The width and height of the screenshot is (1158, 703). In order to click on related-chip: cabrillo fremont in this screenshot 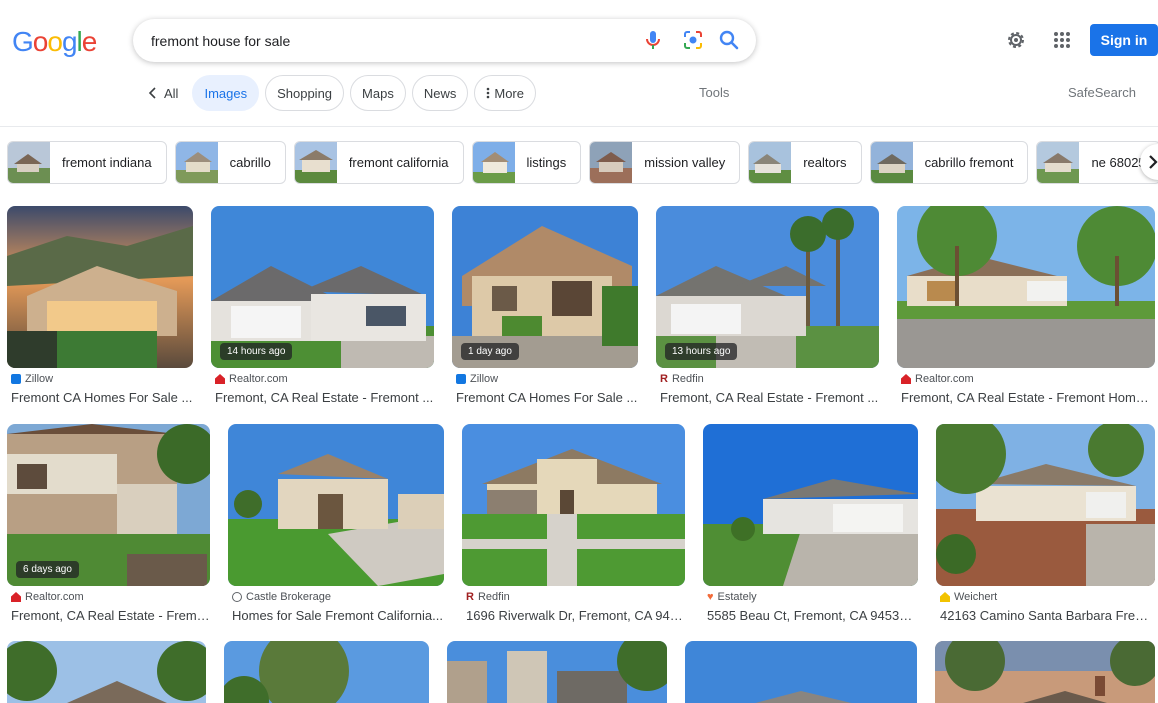, I will do `click(949, 162)`.